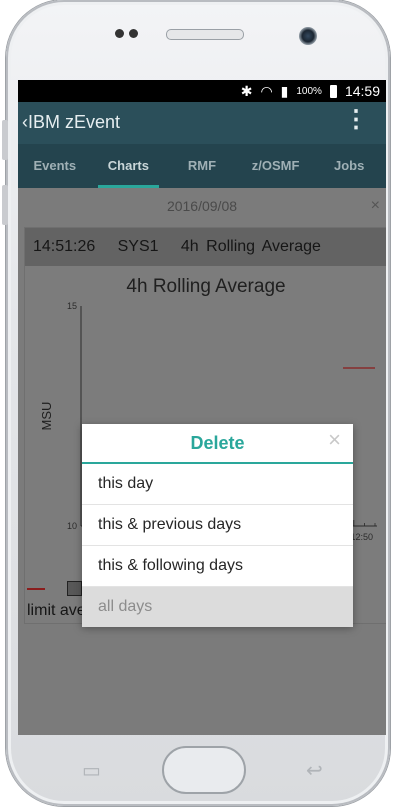 The width and height of the screenshot is (396, 810). Describe the element at coordinates (356, 120) in the screenshot. I see `more-vert-icon: ⋮` at that location.